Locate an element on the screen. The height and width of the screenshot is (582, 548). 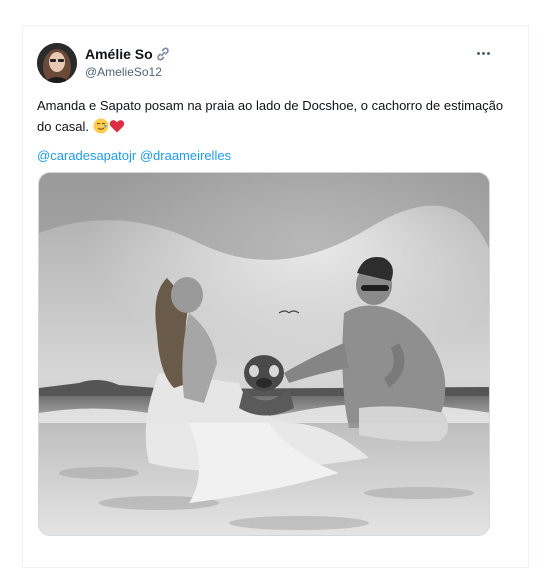
smiling-face-with-tear-icon is located at coordinates (101, 129).